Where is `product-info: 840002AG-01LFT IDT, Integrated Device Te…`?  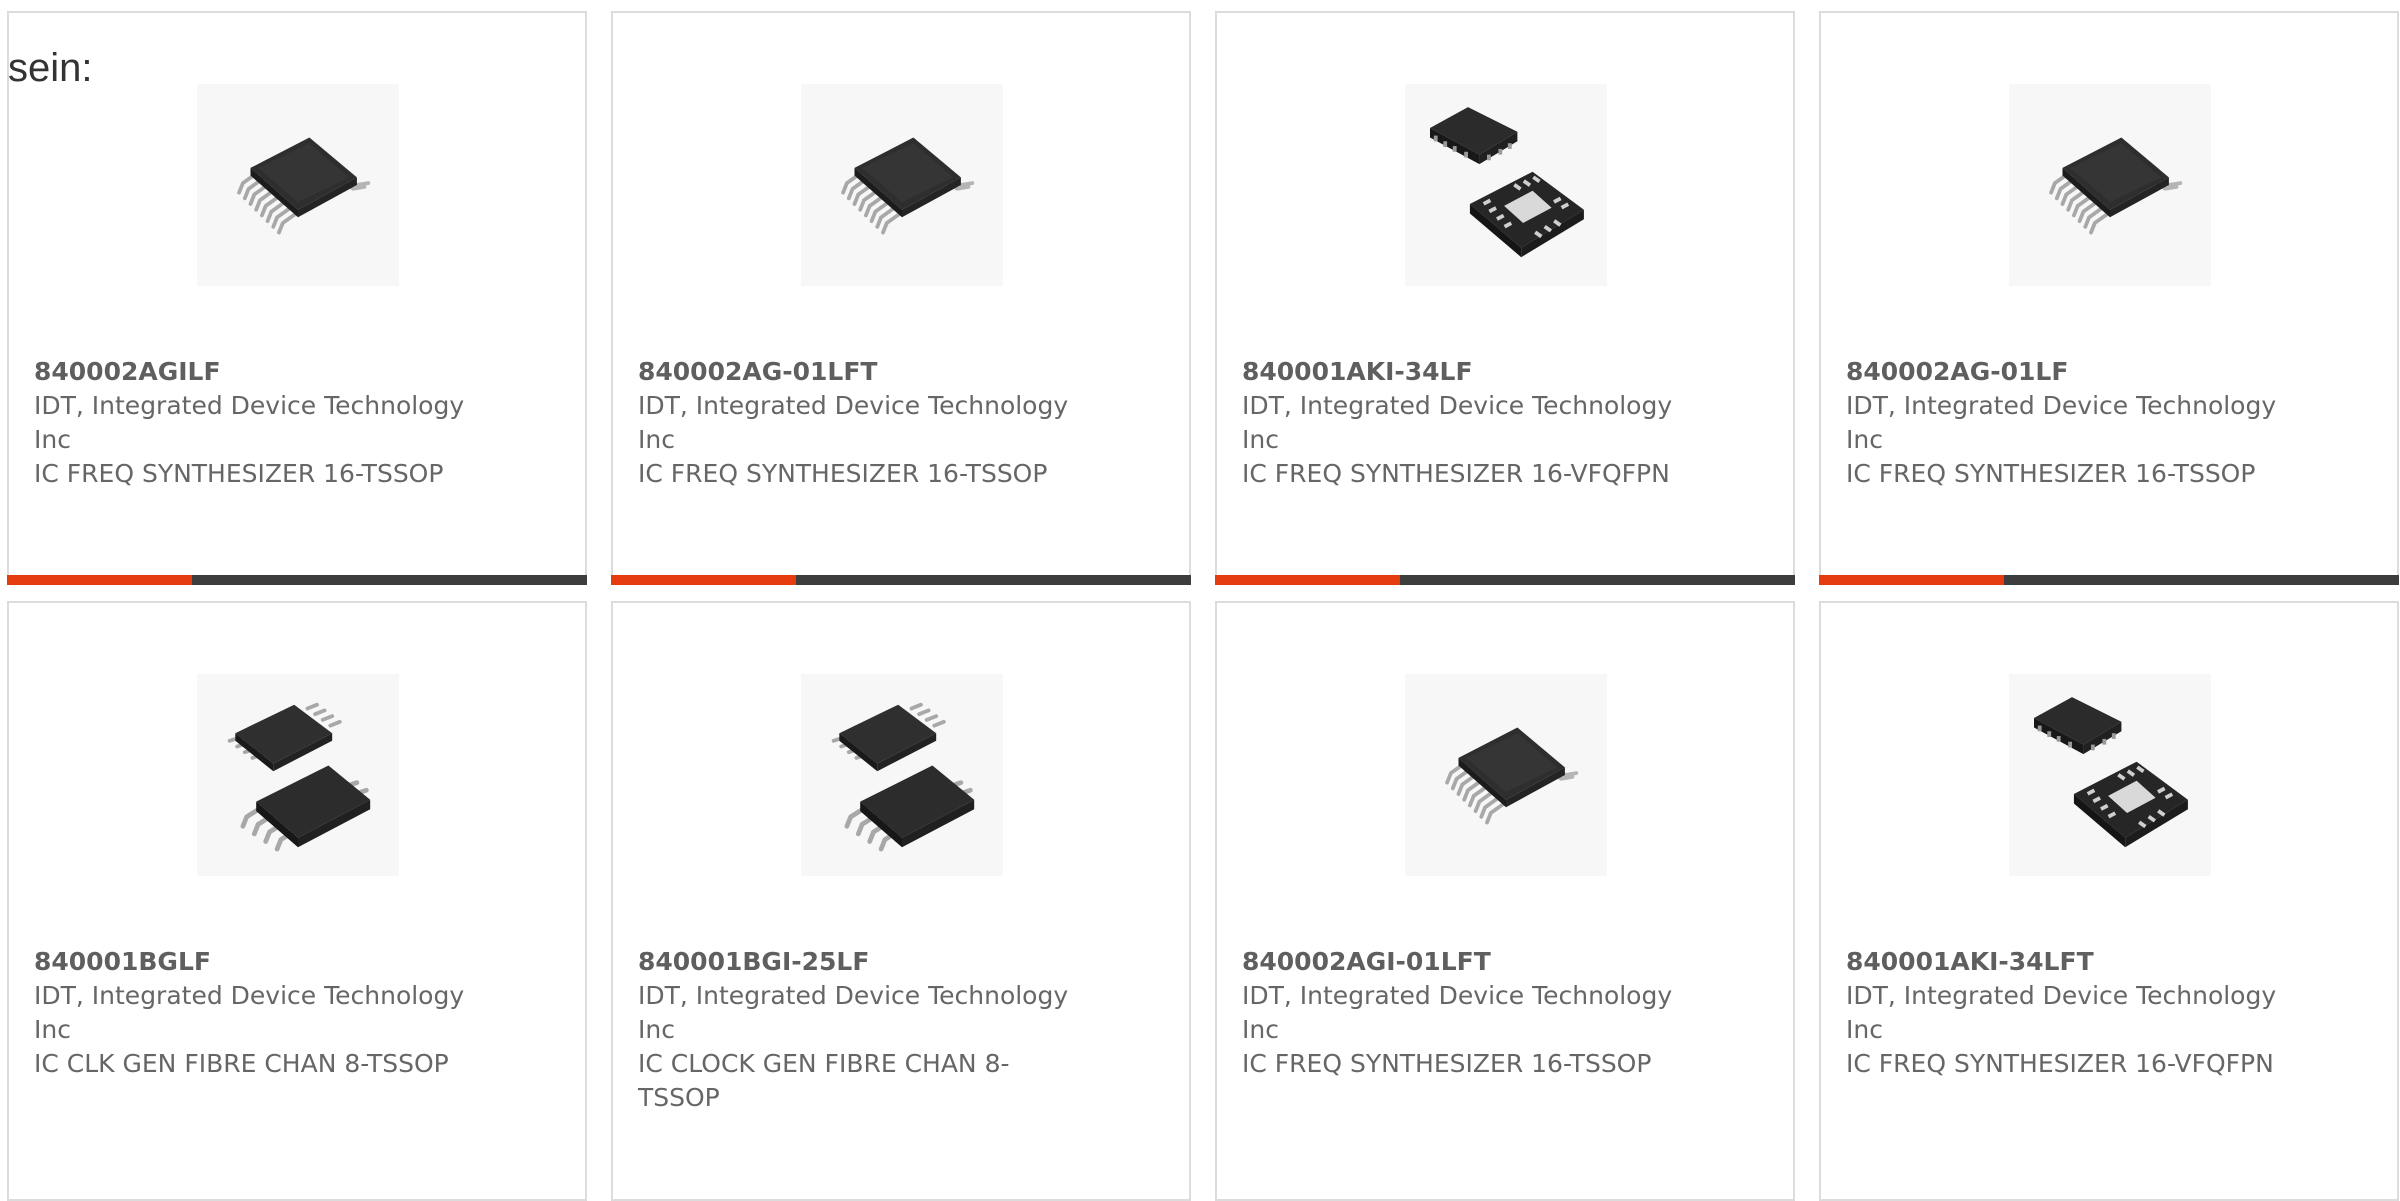 product-info: 840002AG-01LFT IDT, Integrated Device Te… is located at coordinates (858, 423).